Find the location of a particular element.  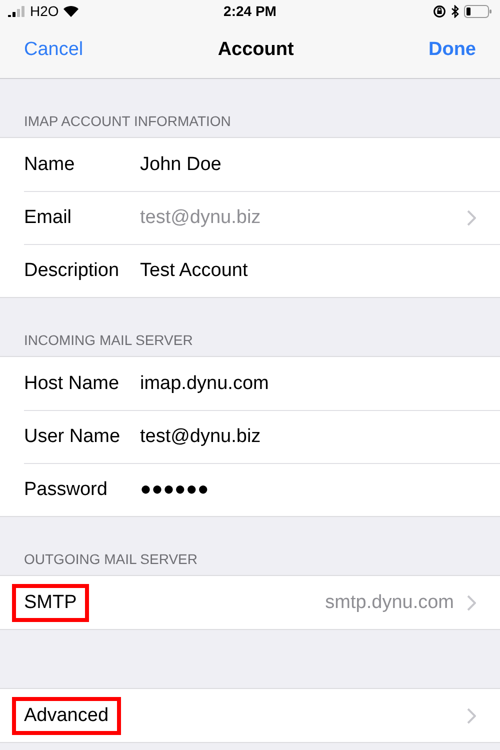

battery-icon is located at coordinates (478, 11).